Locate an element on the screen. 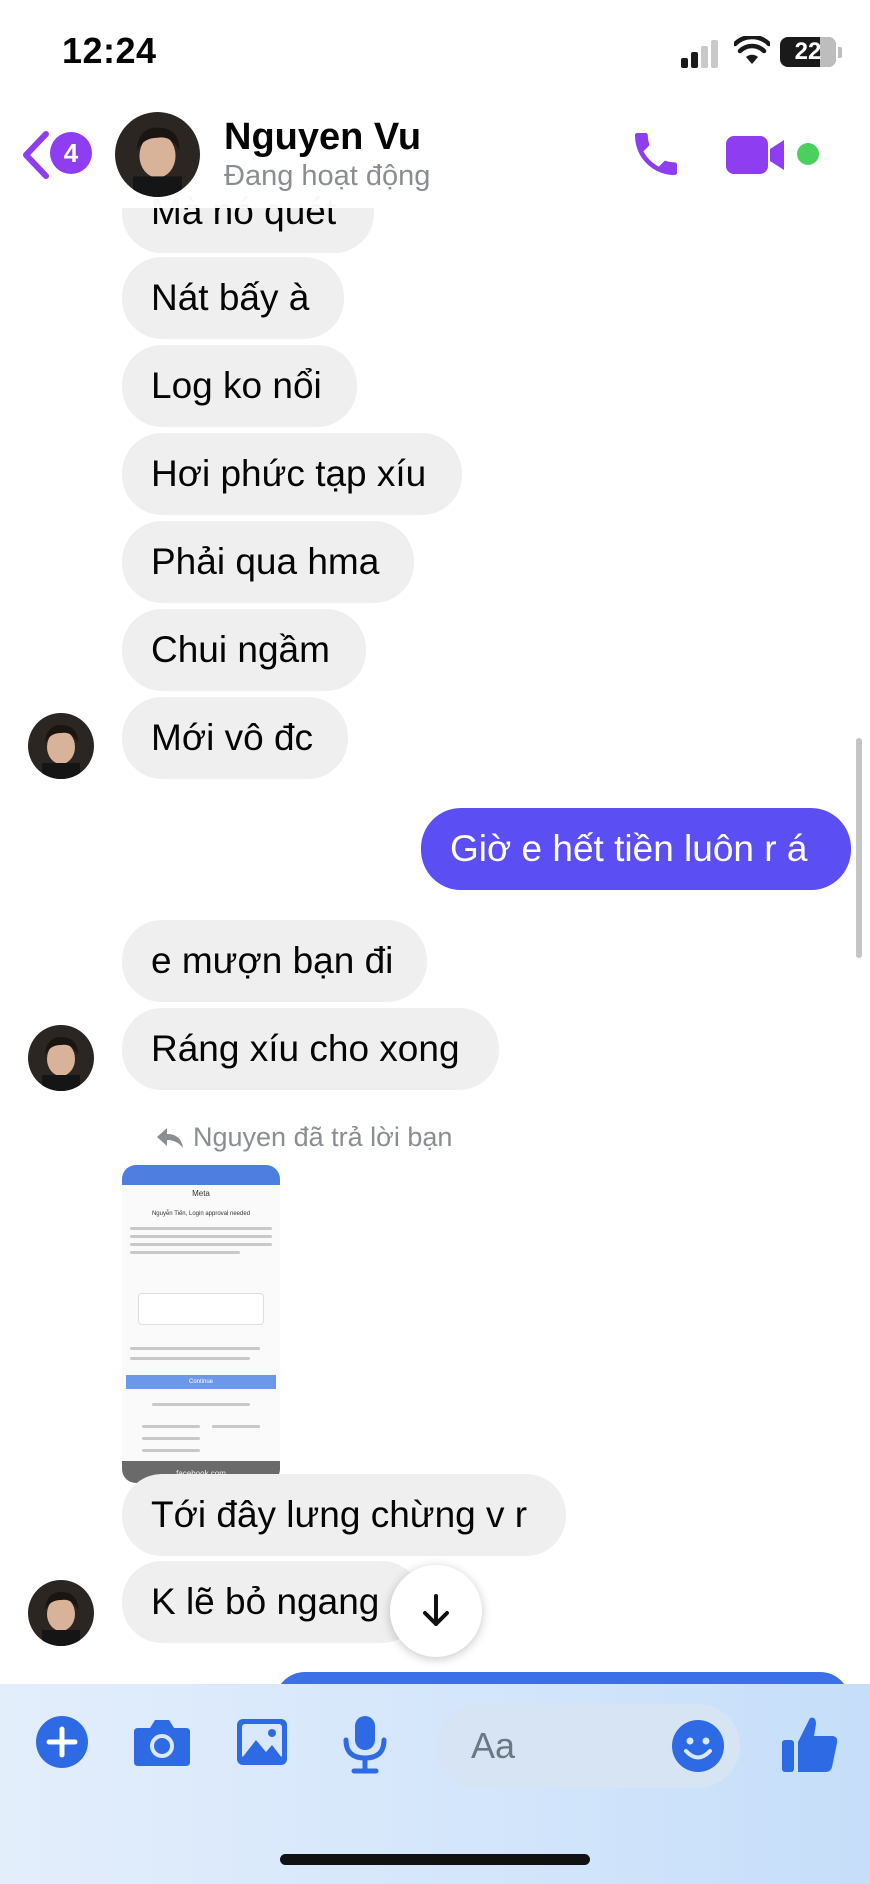 This screenshot has height=1884, width=870. message-bubble-incoming: Tới đây lưng chừng v r is located at coordinates (344, 1515).